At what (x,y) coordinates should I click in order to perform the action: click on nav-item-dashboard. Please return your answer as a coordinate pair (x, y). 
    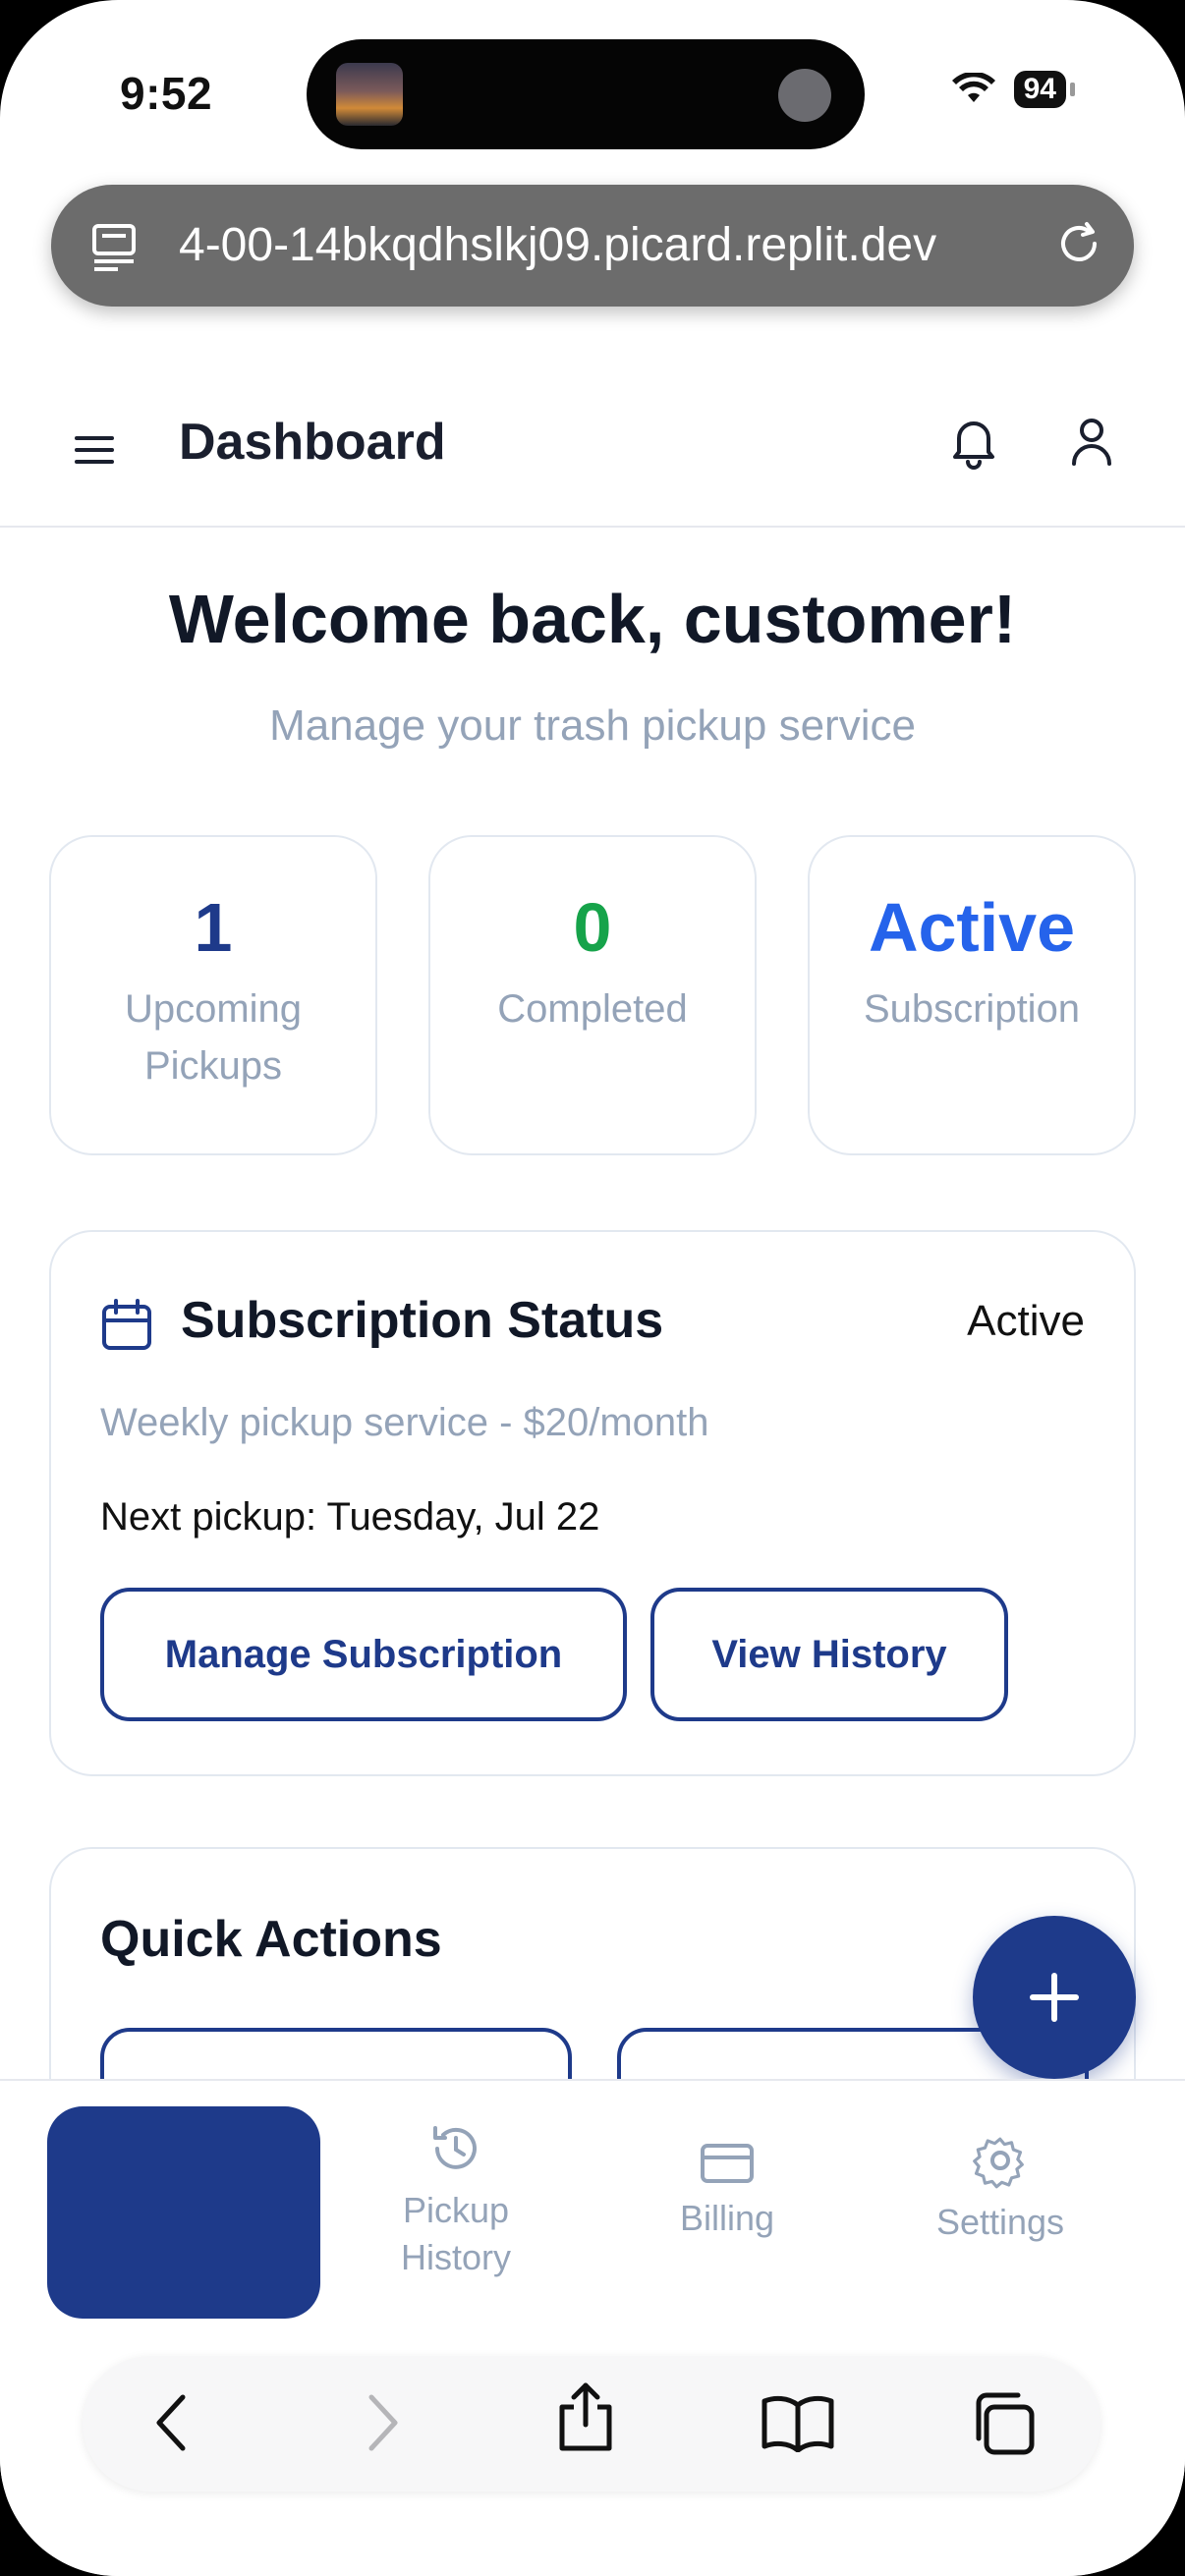
    Looking at the image, I should click on (184, 2212).